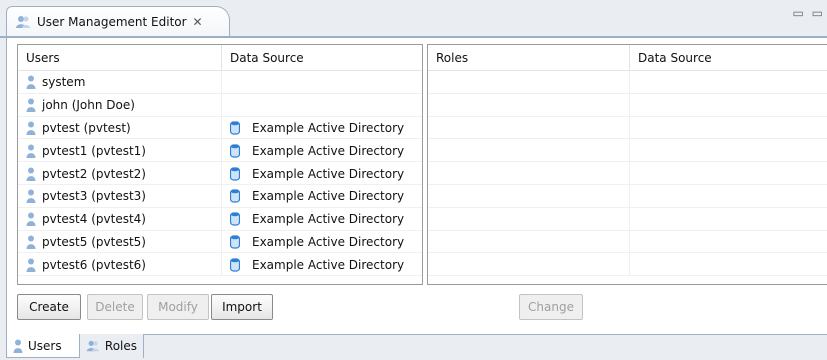 The image size is (827, 360). I want to click on roles-table-header: Roles Data Source, so click(627, 58).